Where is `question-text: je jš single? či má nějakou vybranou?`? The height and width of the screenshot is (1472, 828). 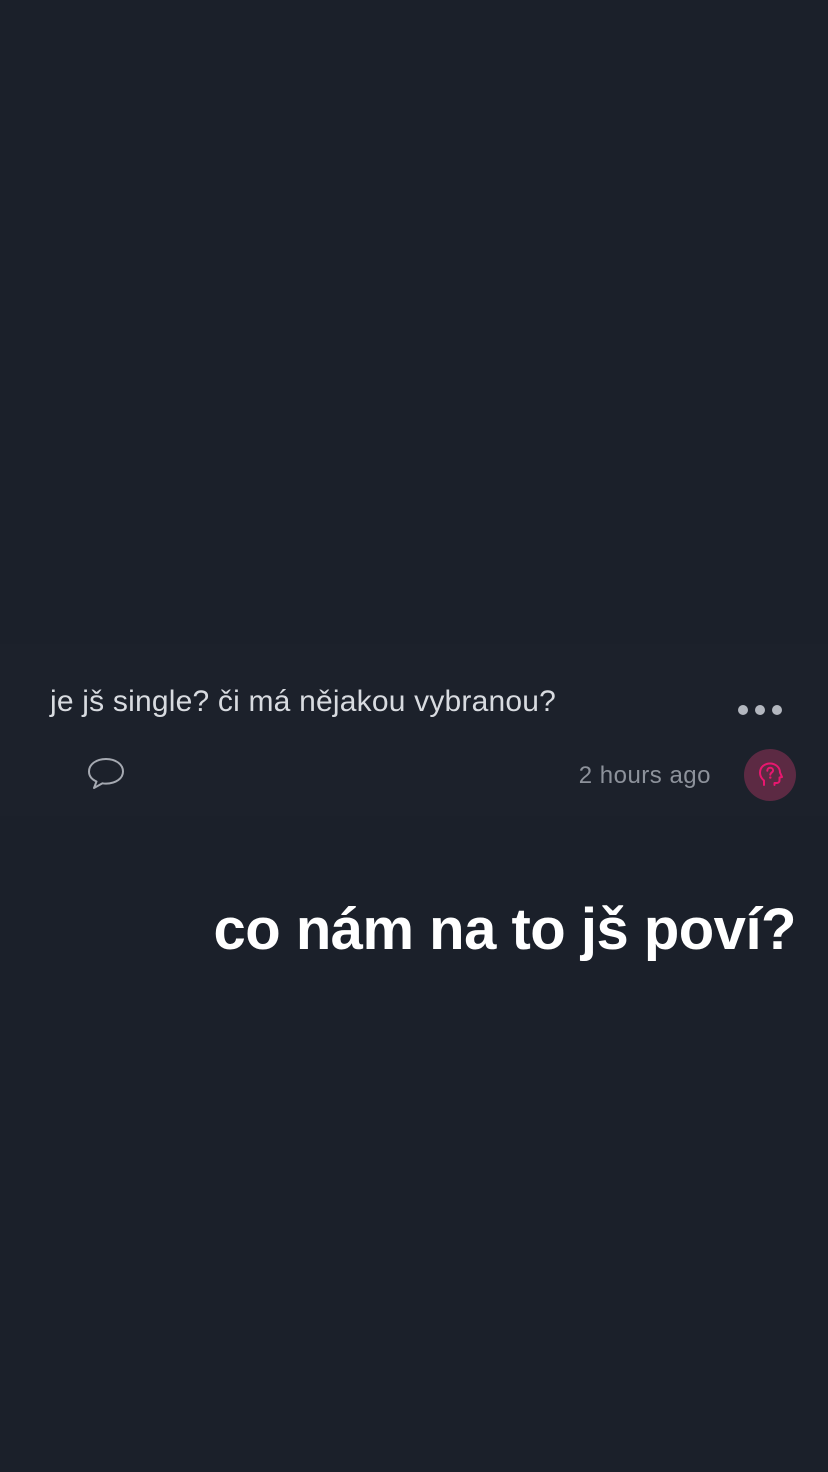 question-text: je jš single? či má nějakou vybranou? is located at coordinates (303, 701).